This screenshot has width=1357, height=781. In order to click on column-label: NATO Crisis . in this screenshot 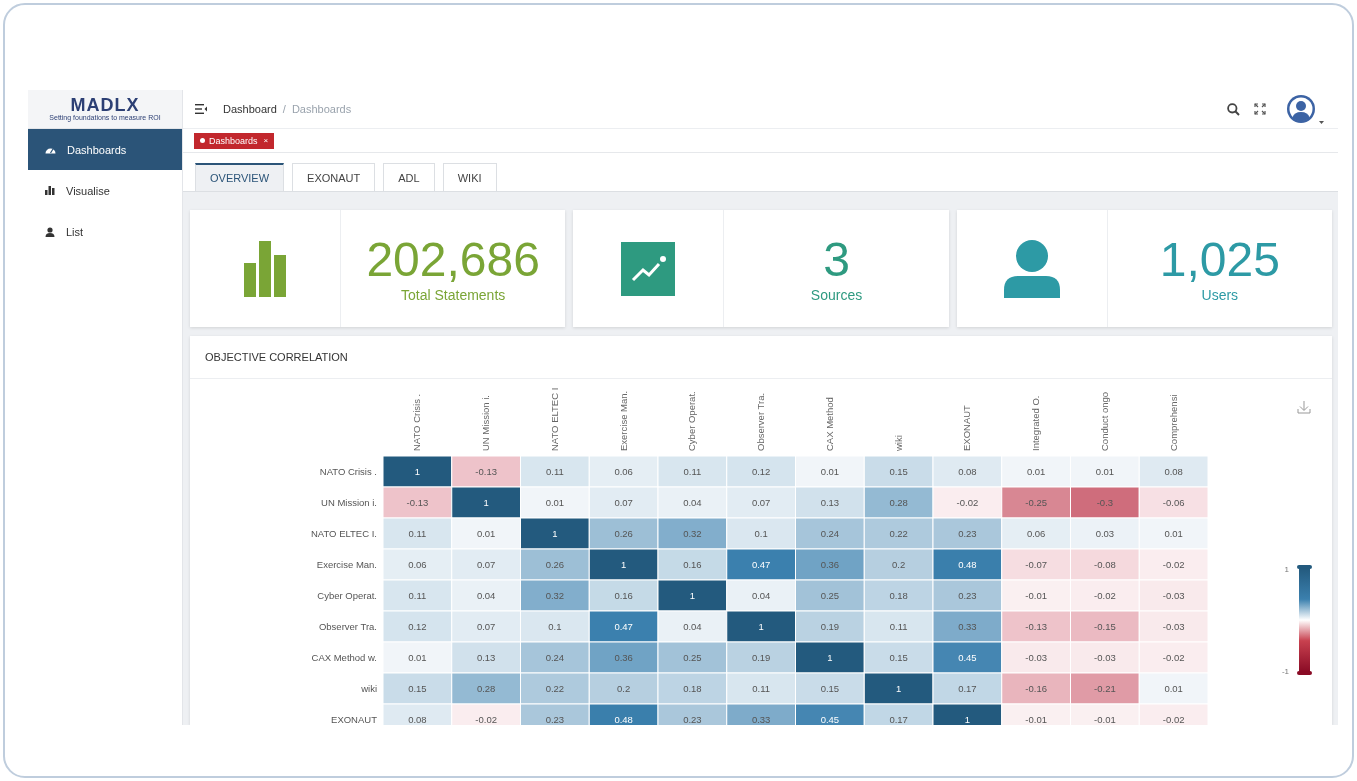, I will do `click(417, 422)`.